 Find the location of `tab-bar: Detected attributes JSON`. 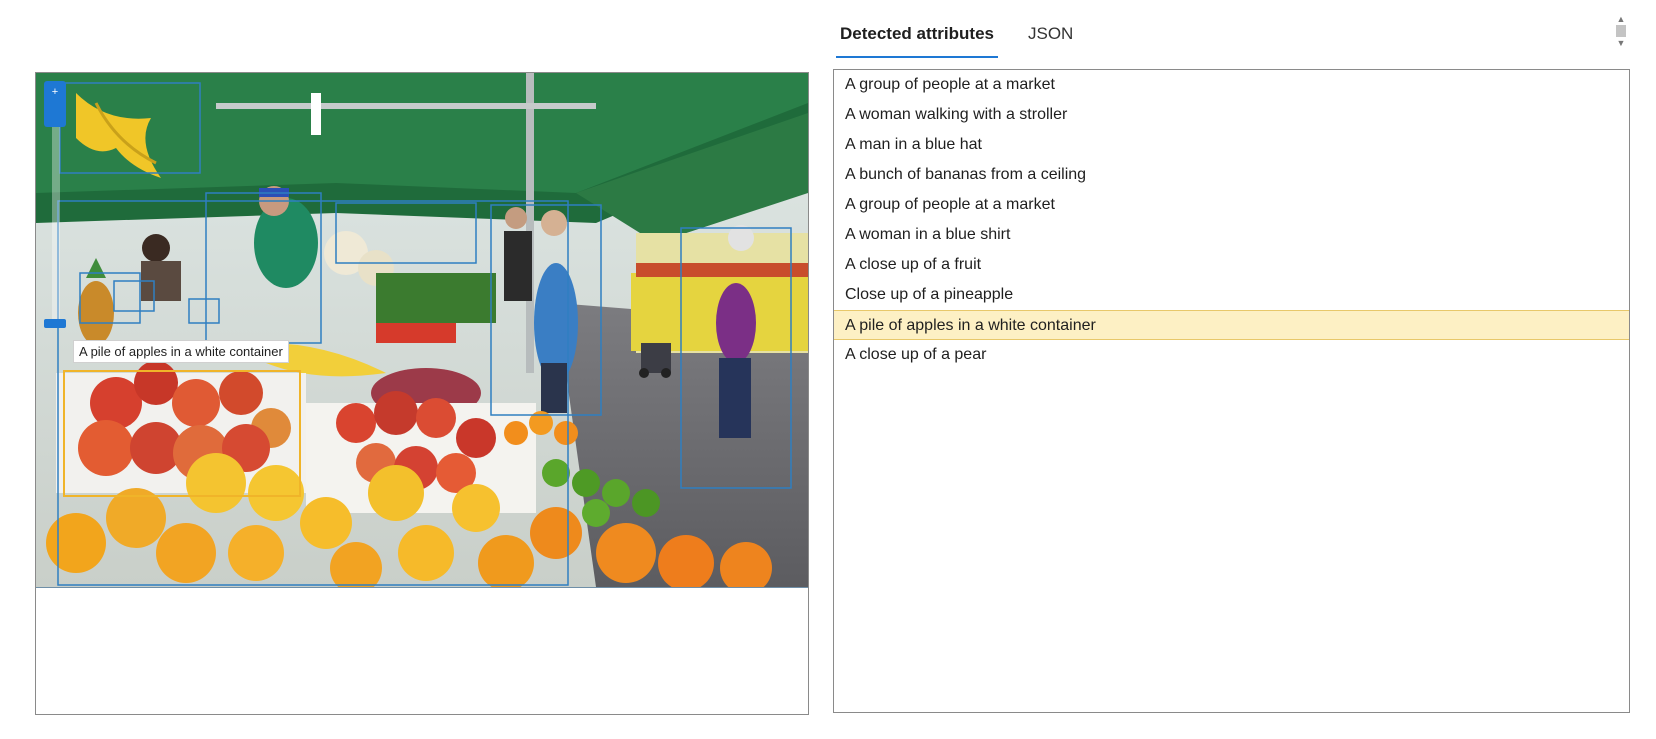

tab-bar: Detected attributes JSON is located at coordinates (956, 38).